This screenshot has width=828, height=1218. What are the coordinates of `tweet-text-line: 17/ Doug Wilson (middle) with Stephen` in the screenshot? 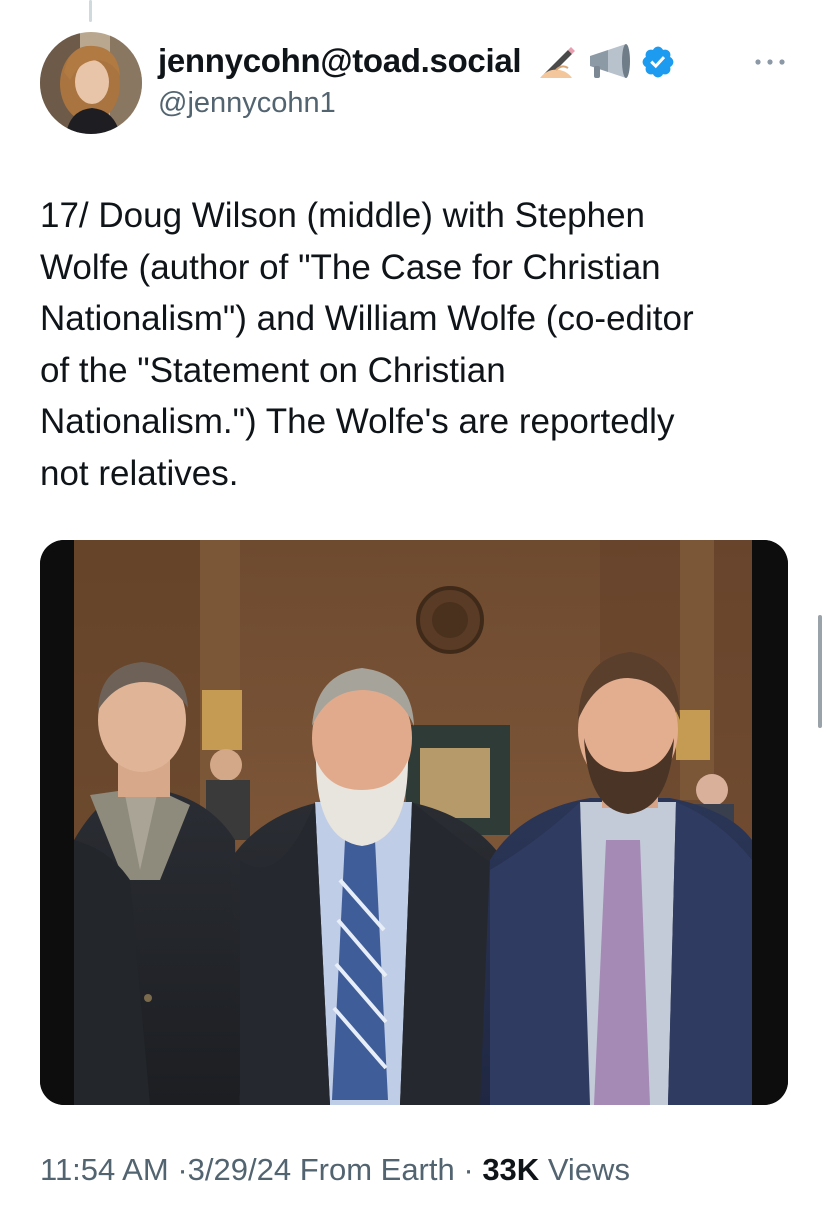 It's located at (343, 215).